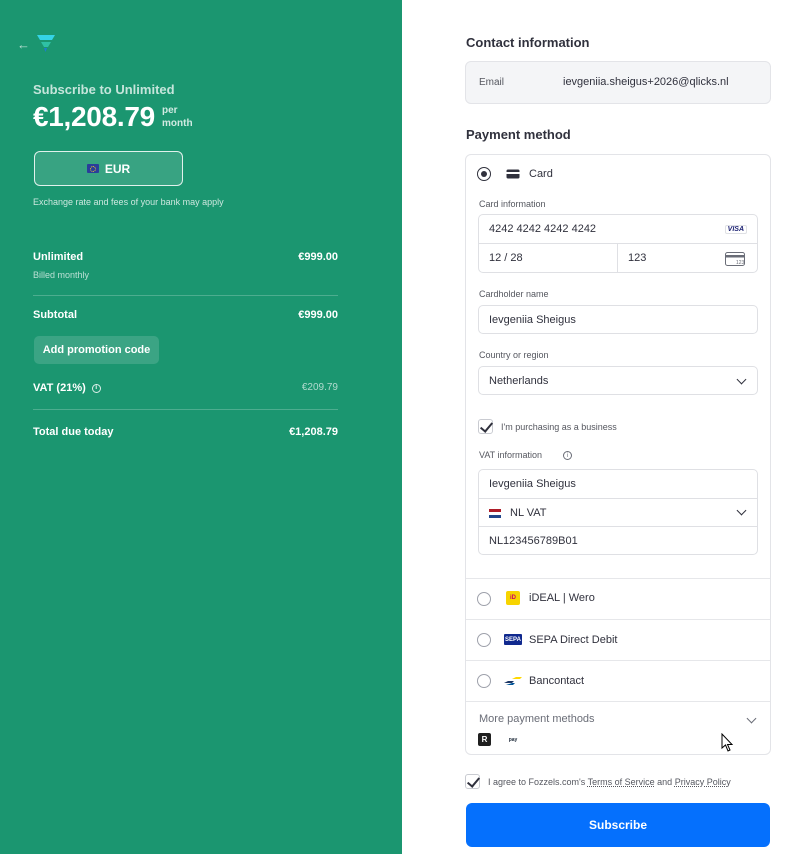 The width and height of the screenshot is (791, 854). Describe the element at coordinates (548, 258) in the screenshot. I see `expiry-input: 12 / 28` at that location.